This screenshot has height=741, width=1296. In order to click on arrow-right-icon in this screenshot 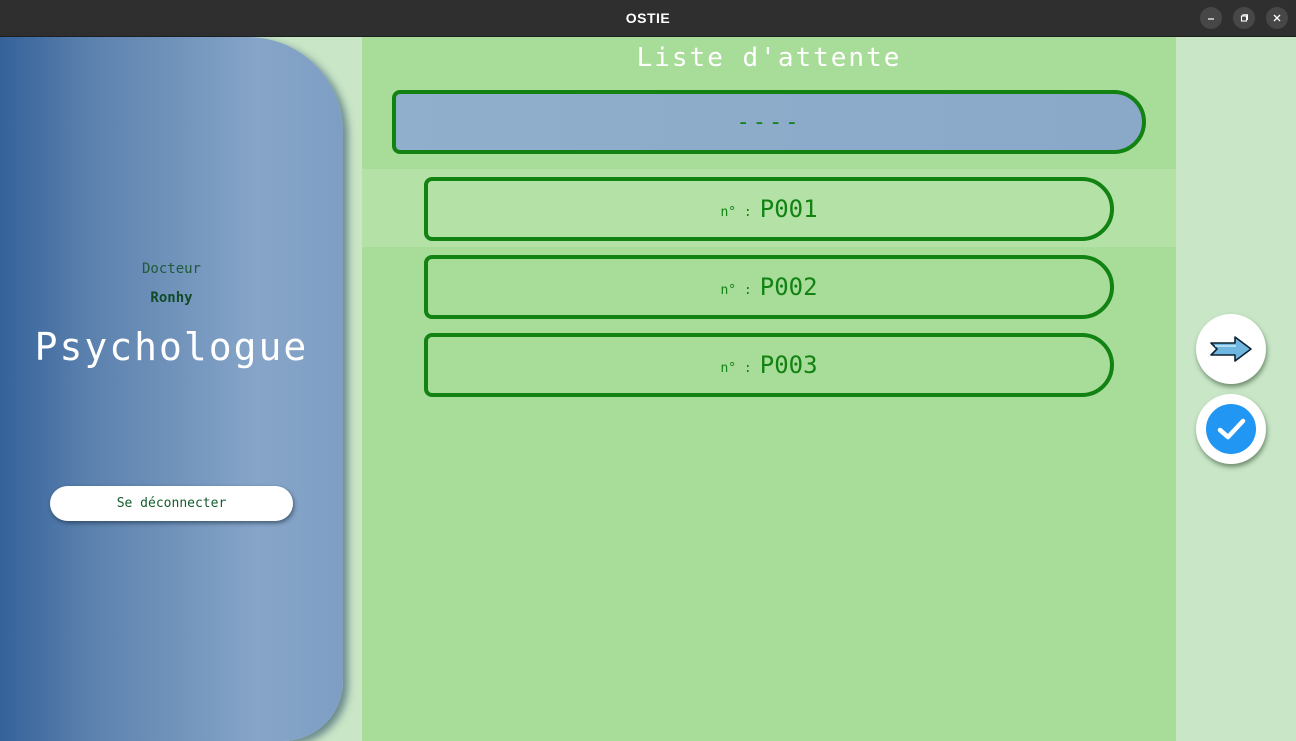, I will do `click(1231, 349)`.